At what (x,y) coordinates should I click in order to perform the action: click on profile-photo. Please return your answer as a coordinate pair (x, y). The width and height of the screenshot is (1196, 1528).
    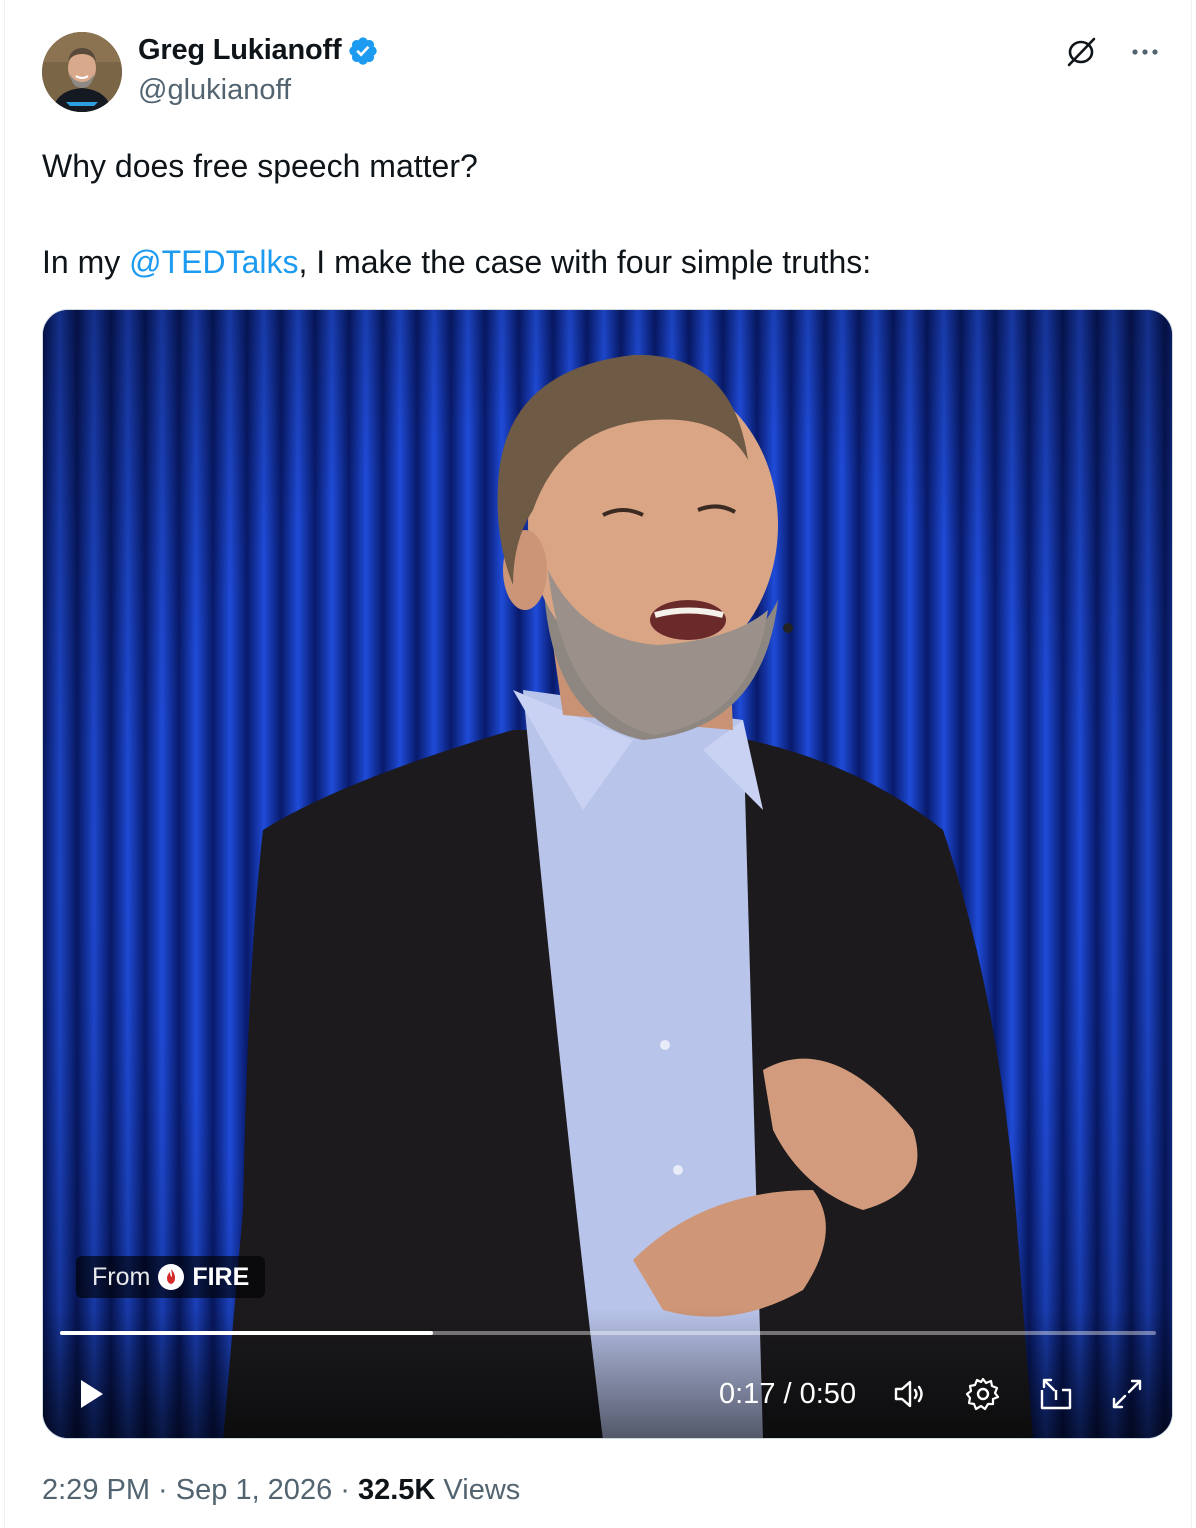
    Looking at the image, I should click on (82, 72).